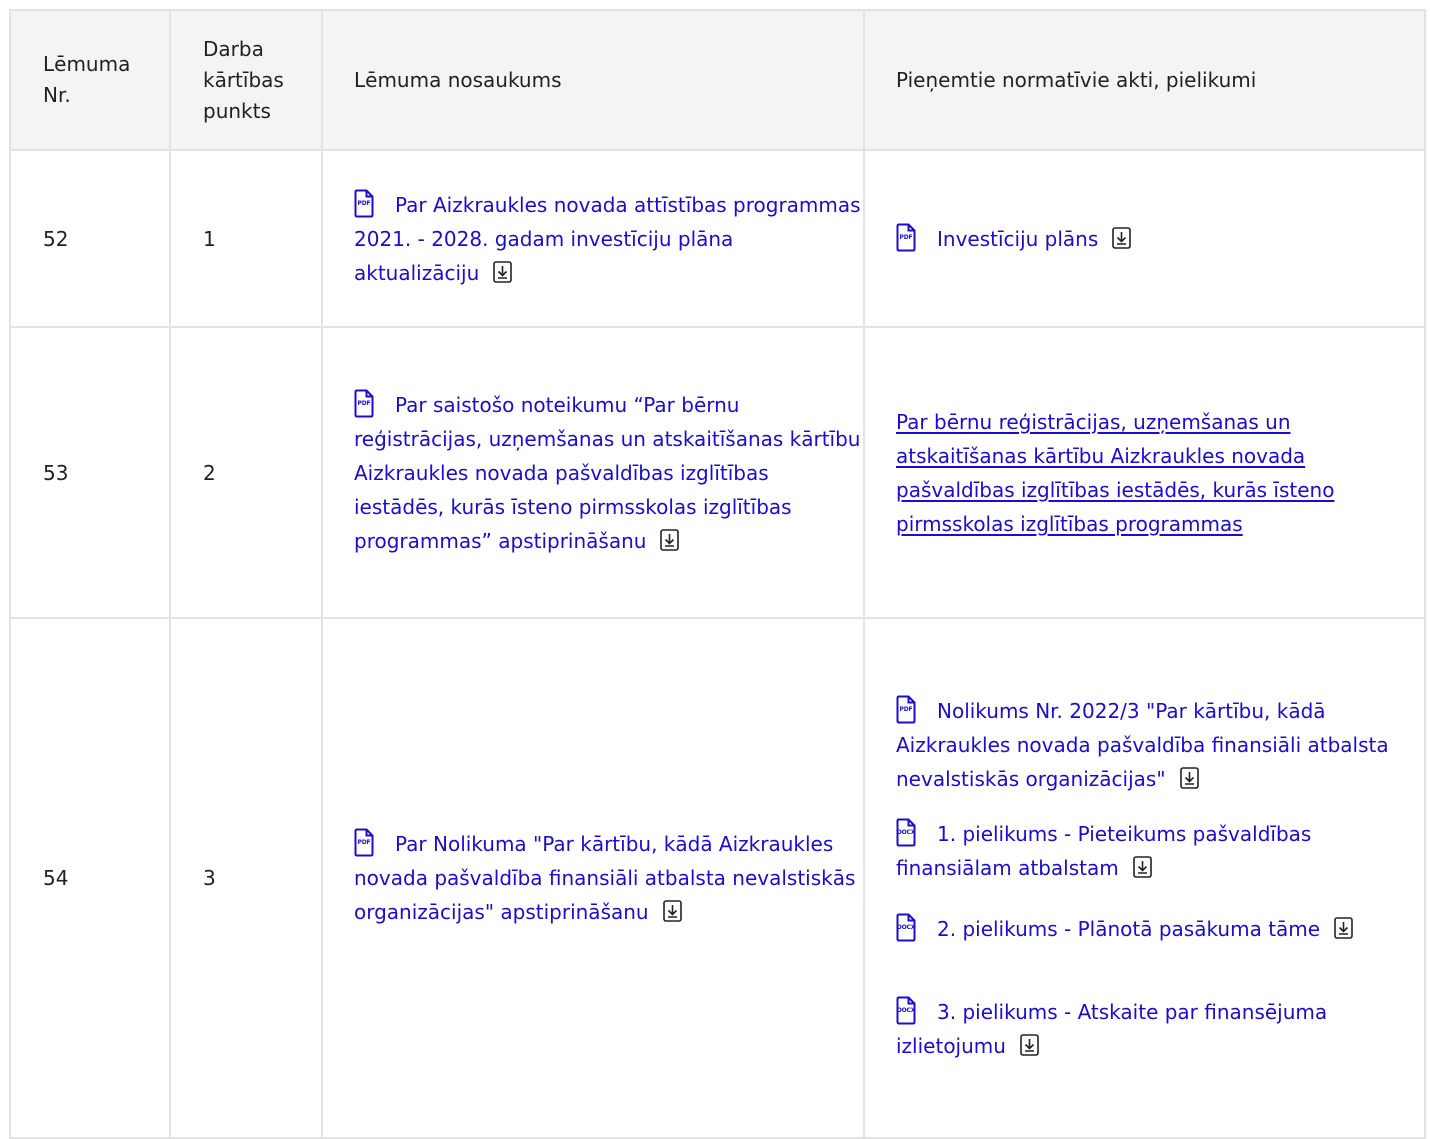  I want to click on header-agenda-item: Darba kārtības punkts, so click(246, 80).